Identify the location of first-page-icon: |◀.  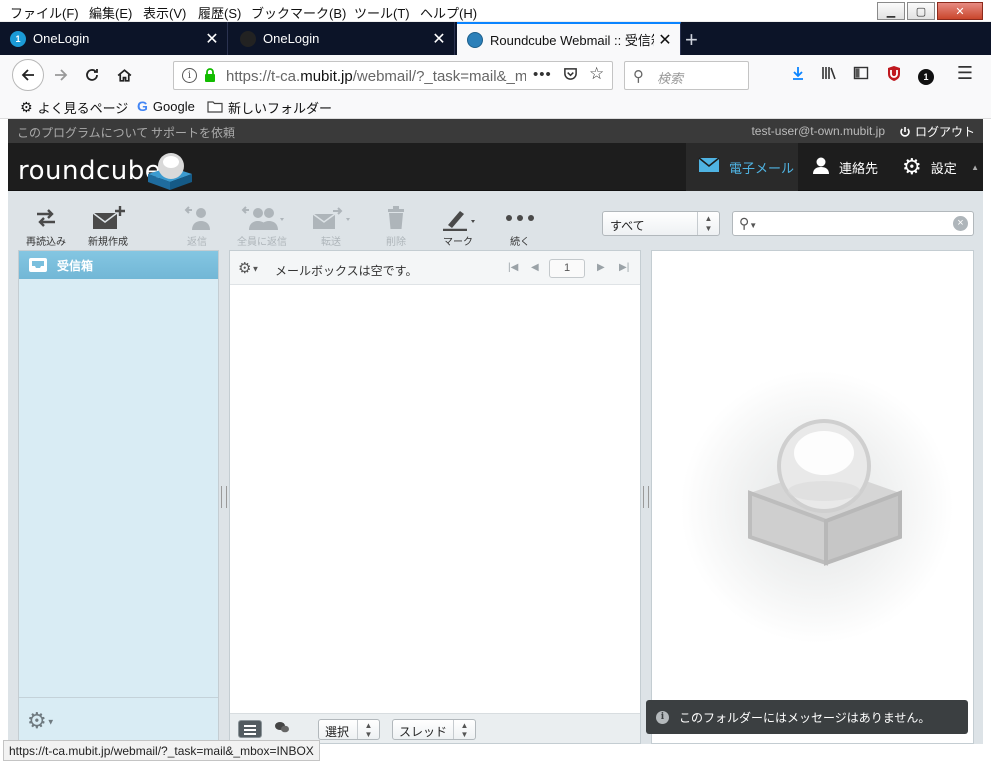
(513, 267).